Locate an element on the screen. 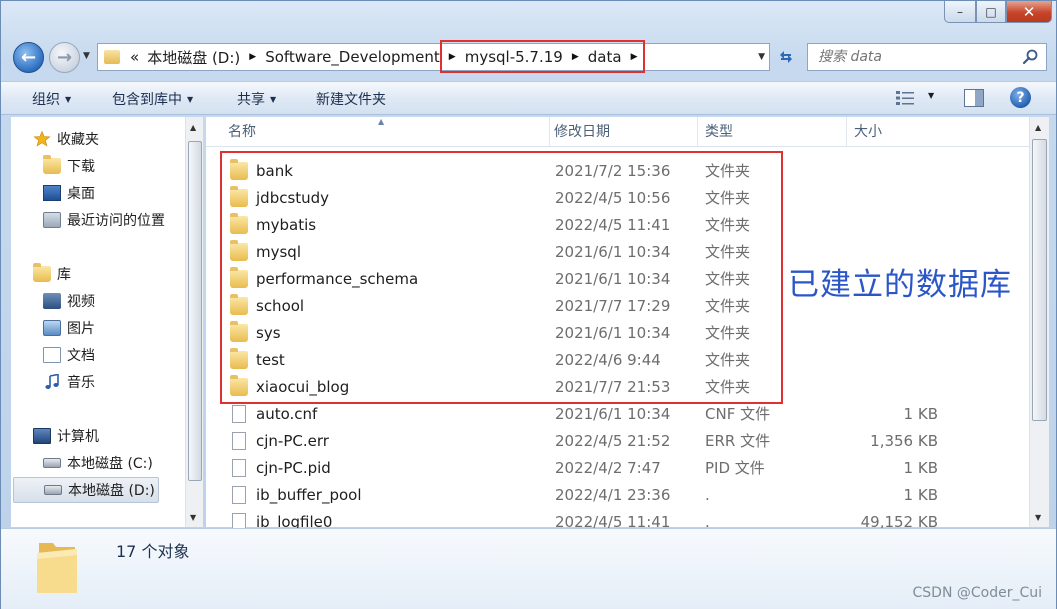 This screenshot has height=609, width=1057. file-type: CNF 文件 is located at coordinates (738, 414).